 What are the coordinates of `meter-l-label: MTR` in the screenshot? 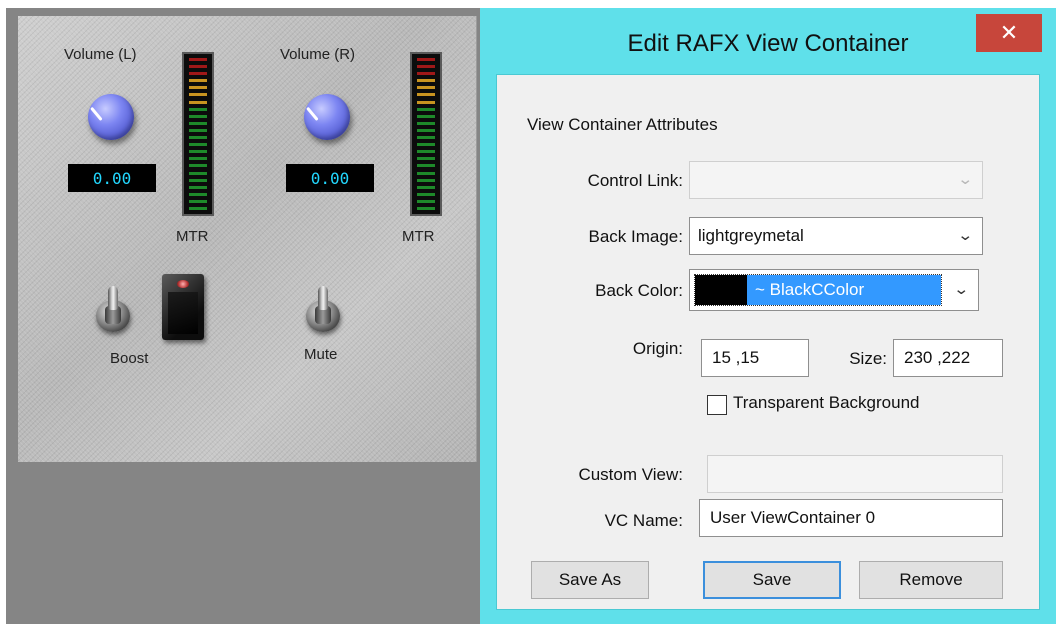 It's located at (192, 236).